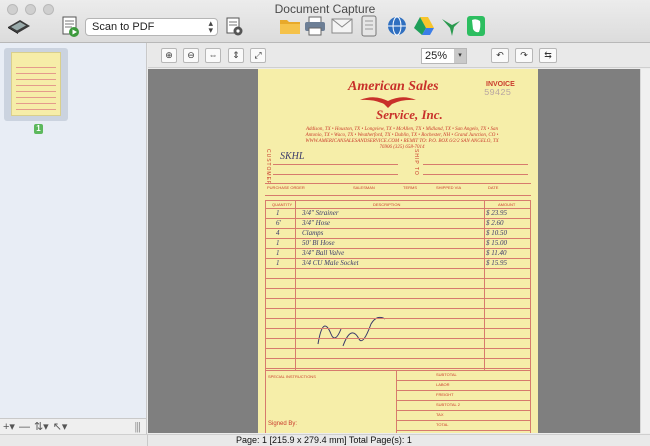 The height and width of the screenshot is (446, 650). Describe the element at coordinates (137, 427) in the screenshot. I see `resize-grip-icon: |||` at that location.